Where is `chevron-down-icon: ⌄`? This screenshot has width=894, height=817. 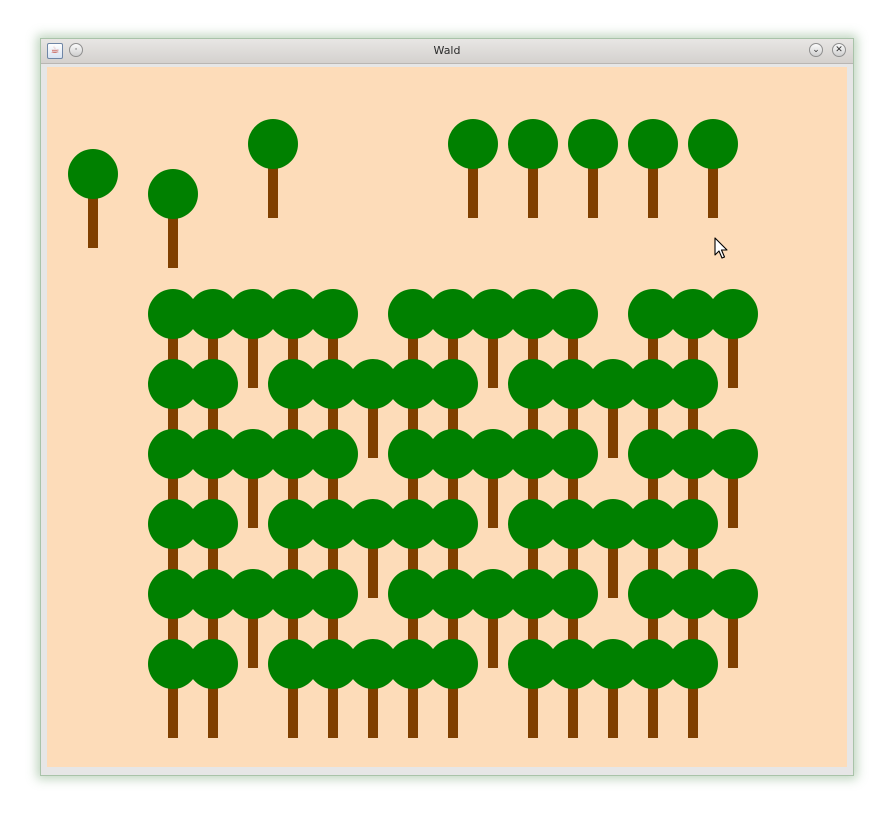
chevron-down-icon: ⌄ is located at coordinates (816, 50).